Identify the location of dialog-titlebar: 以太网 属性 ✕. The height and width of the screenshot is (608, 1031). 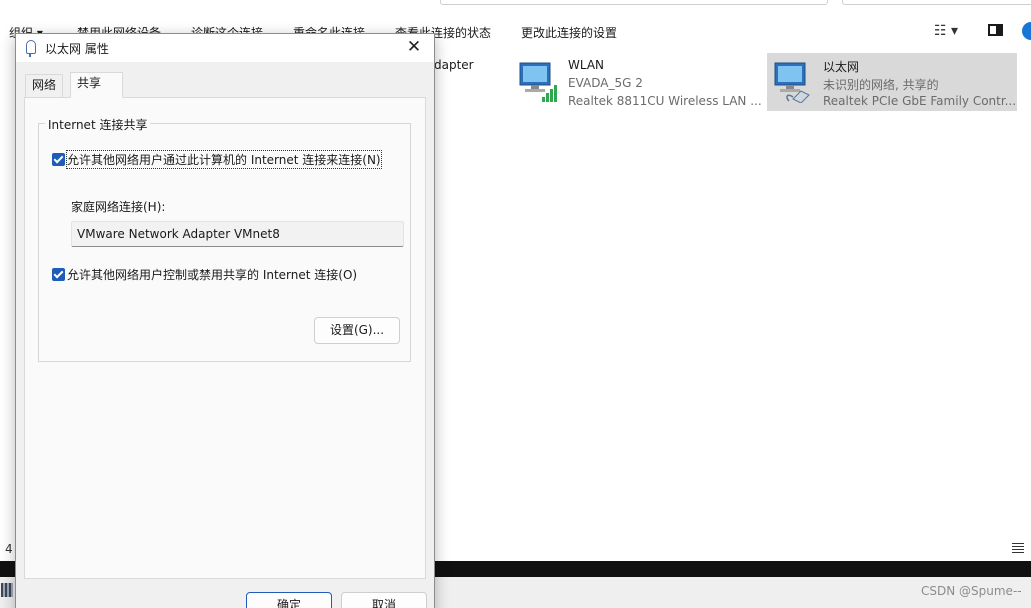
(225, 48).